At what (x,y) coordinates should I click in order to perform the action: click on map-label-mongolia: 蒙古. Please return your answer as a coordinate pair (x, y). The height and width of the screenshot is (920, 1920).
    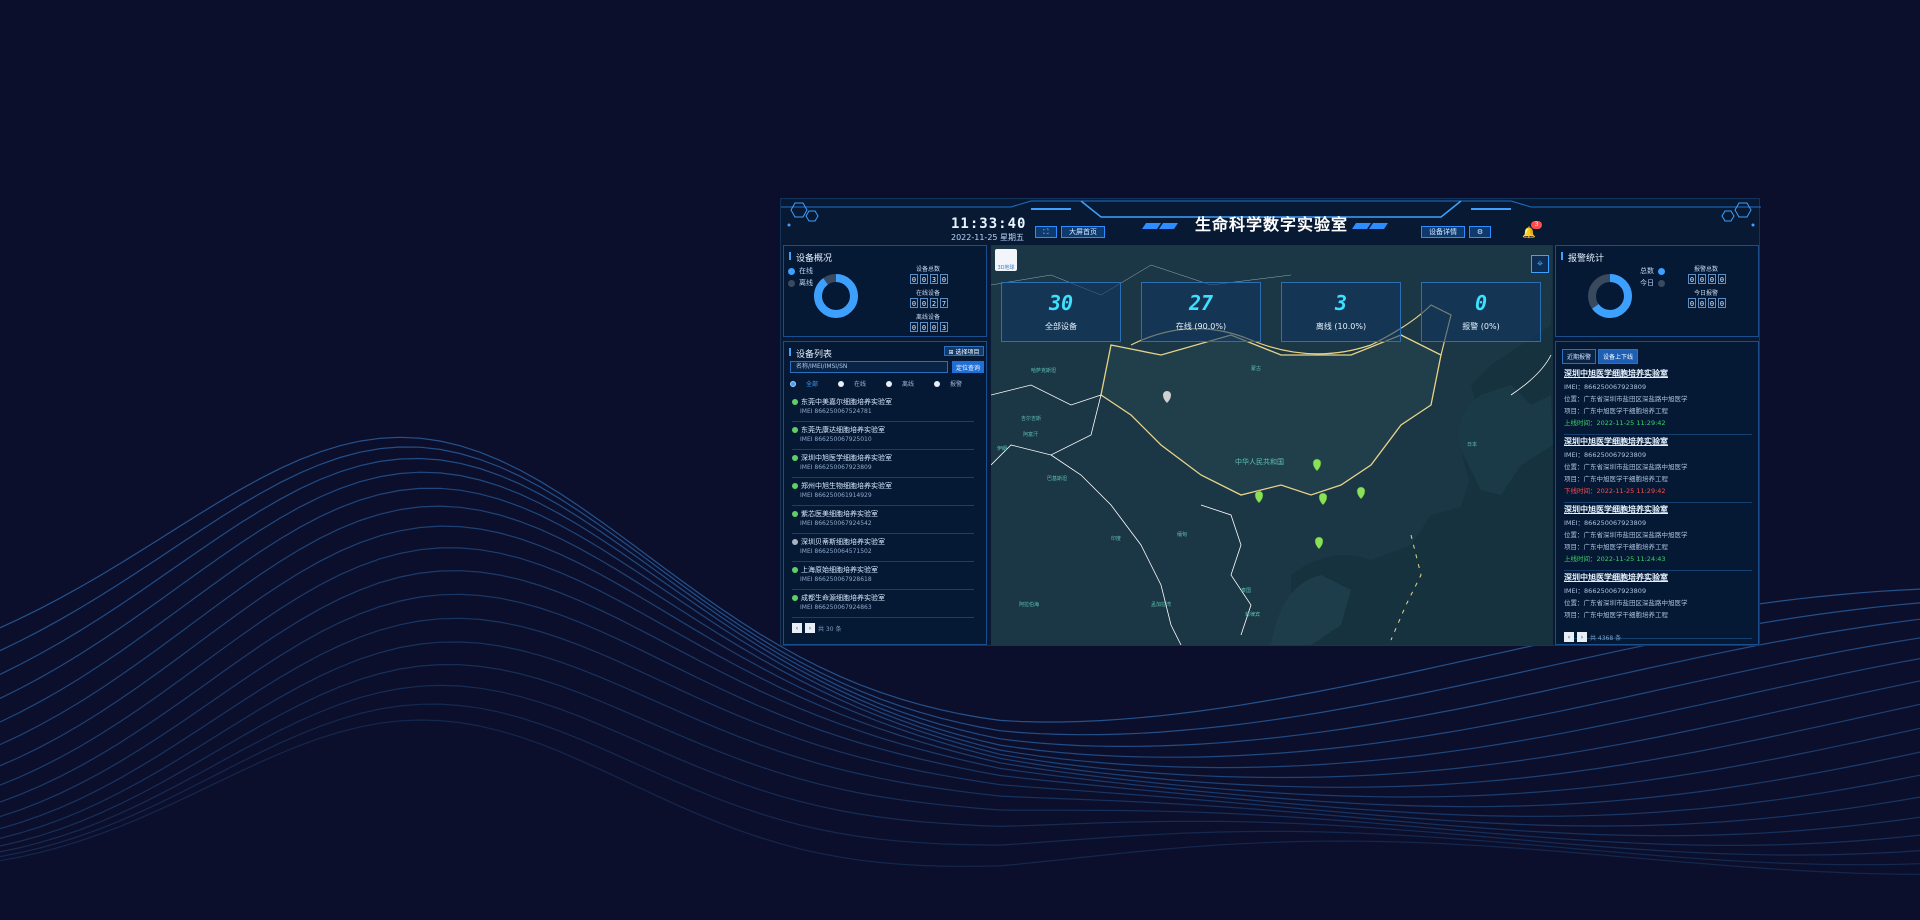
    Looking at the image, I should click on (1256, 369).